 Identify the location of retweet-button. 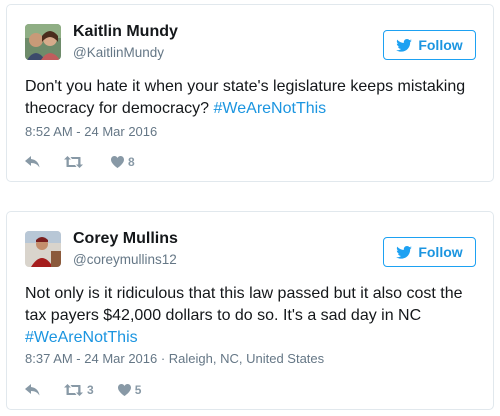
(75, 162).